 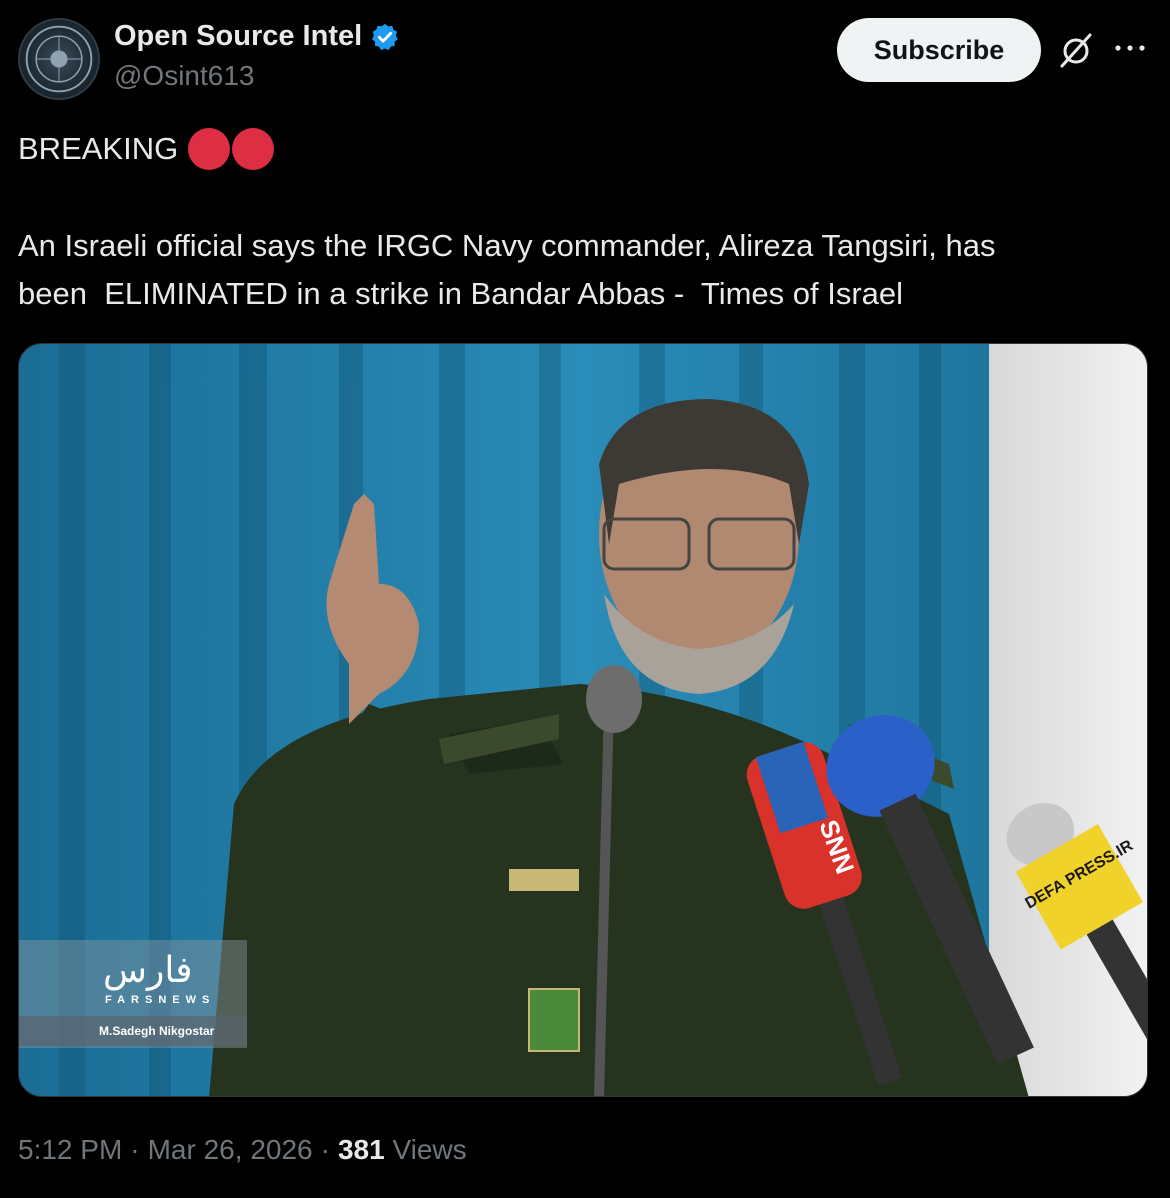 I want to click on agency-name: FARSNEWS, so click(x=160, y=1000).